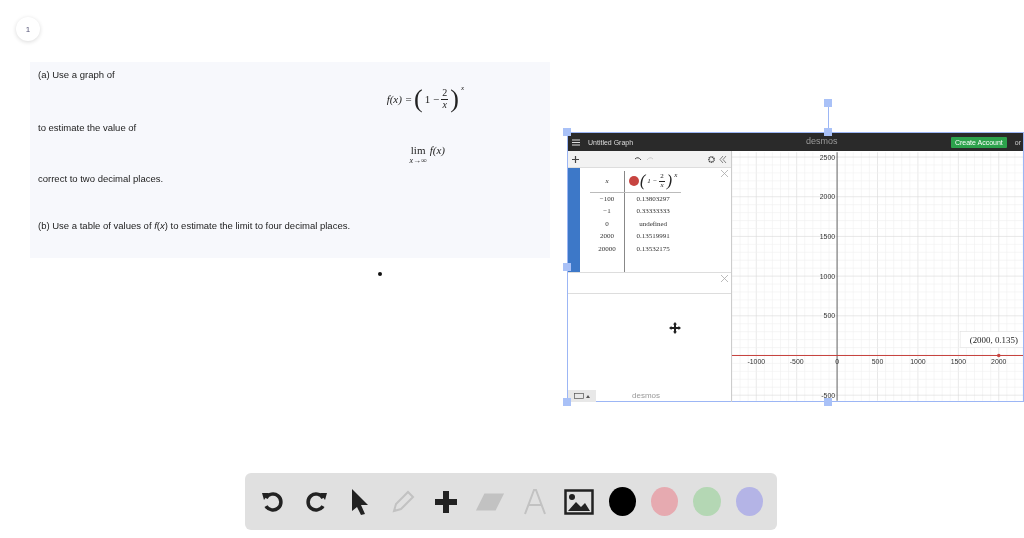 The height and width of the screenshot is (538, 1024). What do you see at coordinates (723, 159) in the screenshot?
I see `collapse-icon` at bounding box center [723, 159].